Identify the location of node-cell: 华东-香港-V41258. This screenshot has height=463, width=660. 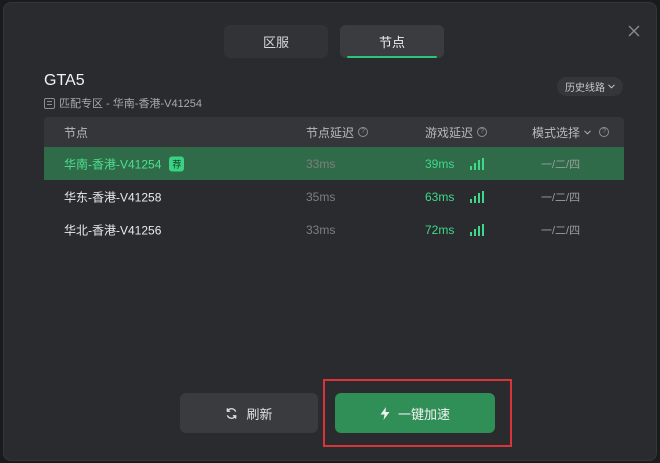
(112, 196).